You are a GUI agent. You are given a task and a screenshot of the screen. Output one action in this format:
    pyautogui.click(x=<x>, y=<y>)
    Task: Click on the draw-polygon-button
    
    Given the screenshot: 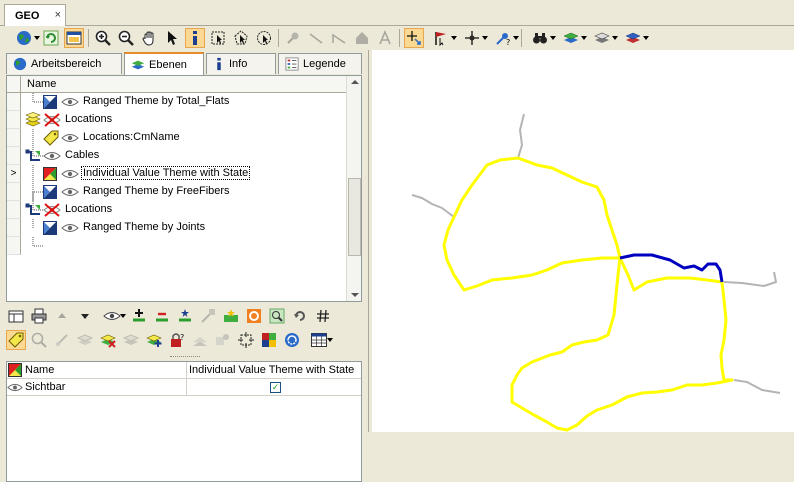 What is the action you would take?
    pyautogui.click(x=362, y=38)
    